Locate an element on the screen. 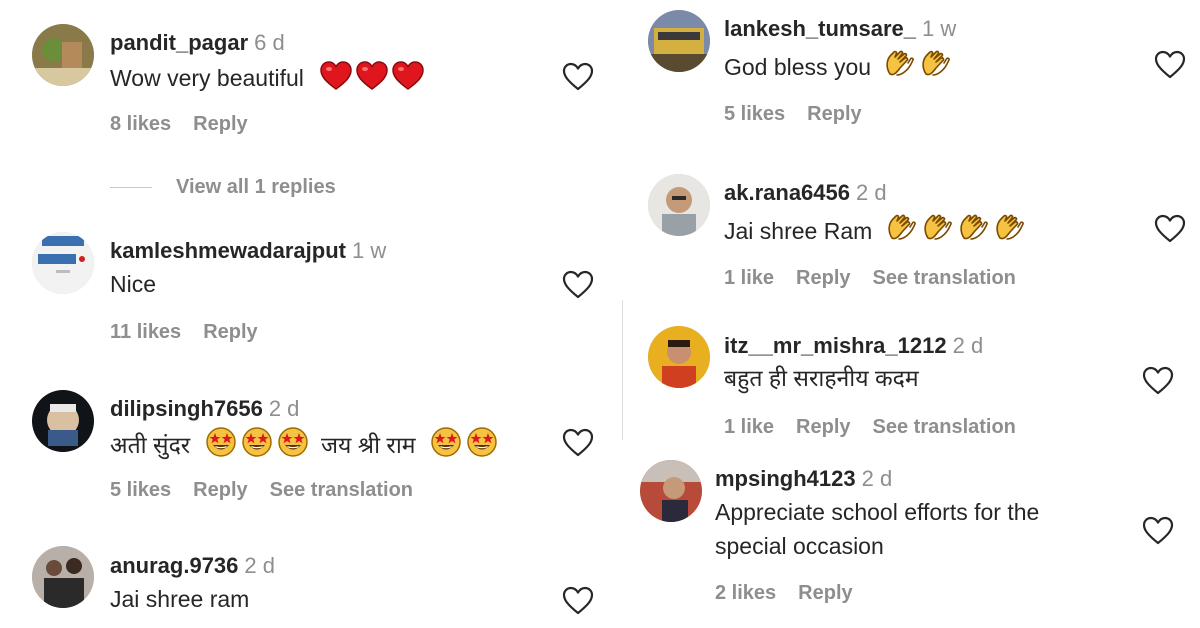 The height and width of the screenshot is (628, 1200). username: kamleshmewadarajput is located at coordinates (228, 250).